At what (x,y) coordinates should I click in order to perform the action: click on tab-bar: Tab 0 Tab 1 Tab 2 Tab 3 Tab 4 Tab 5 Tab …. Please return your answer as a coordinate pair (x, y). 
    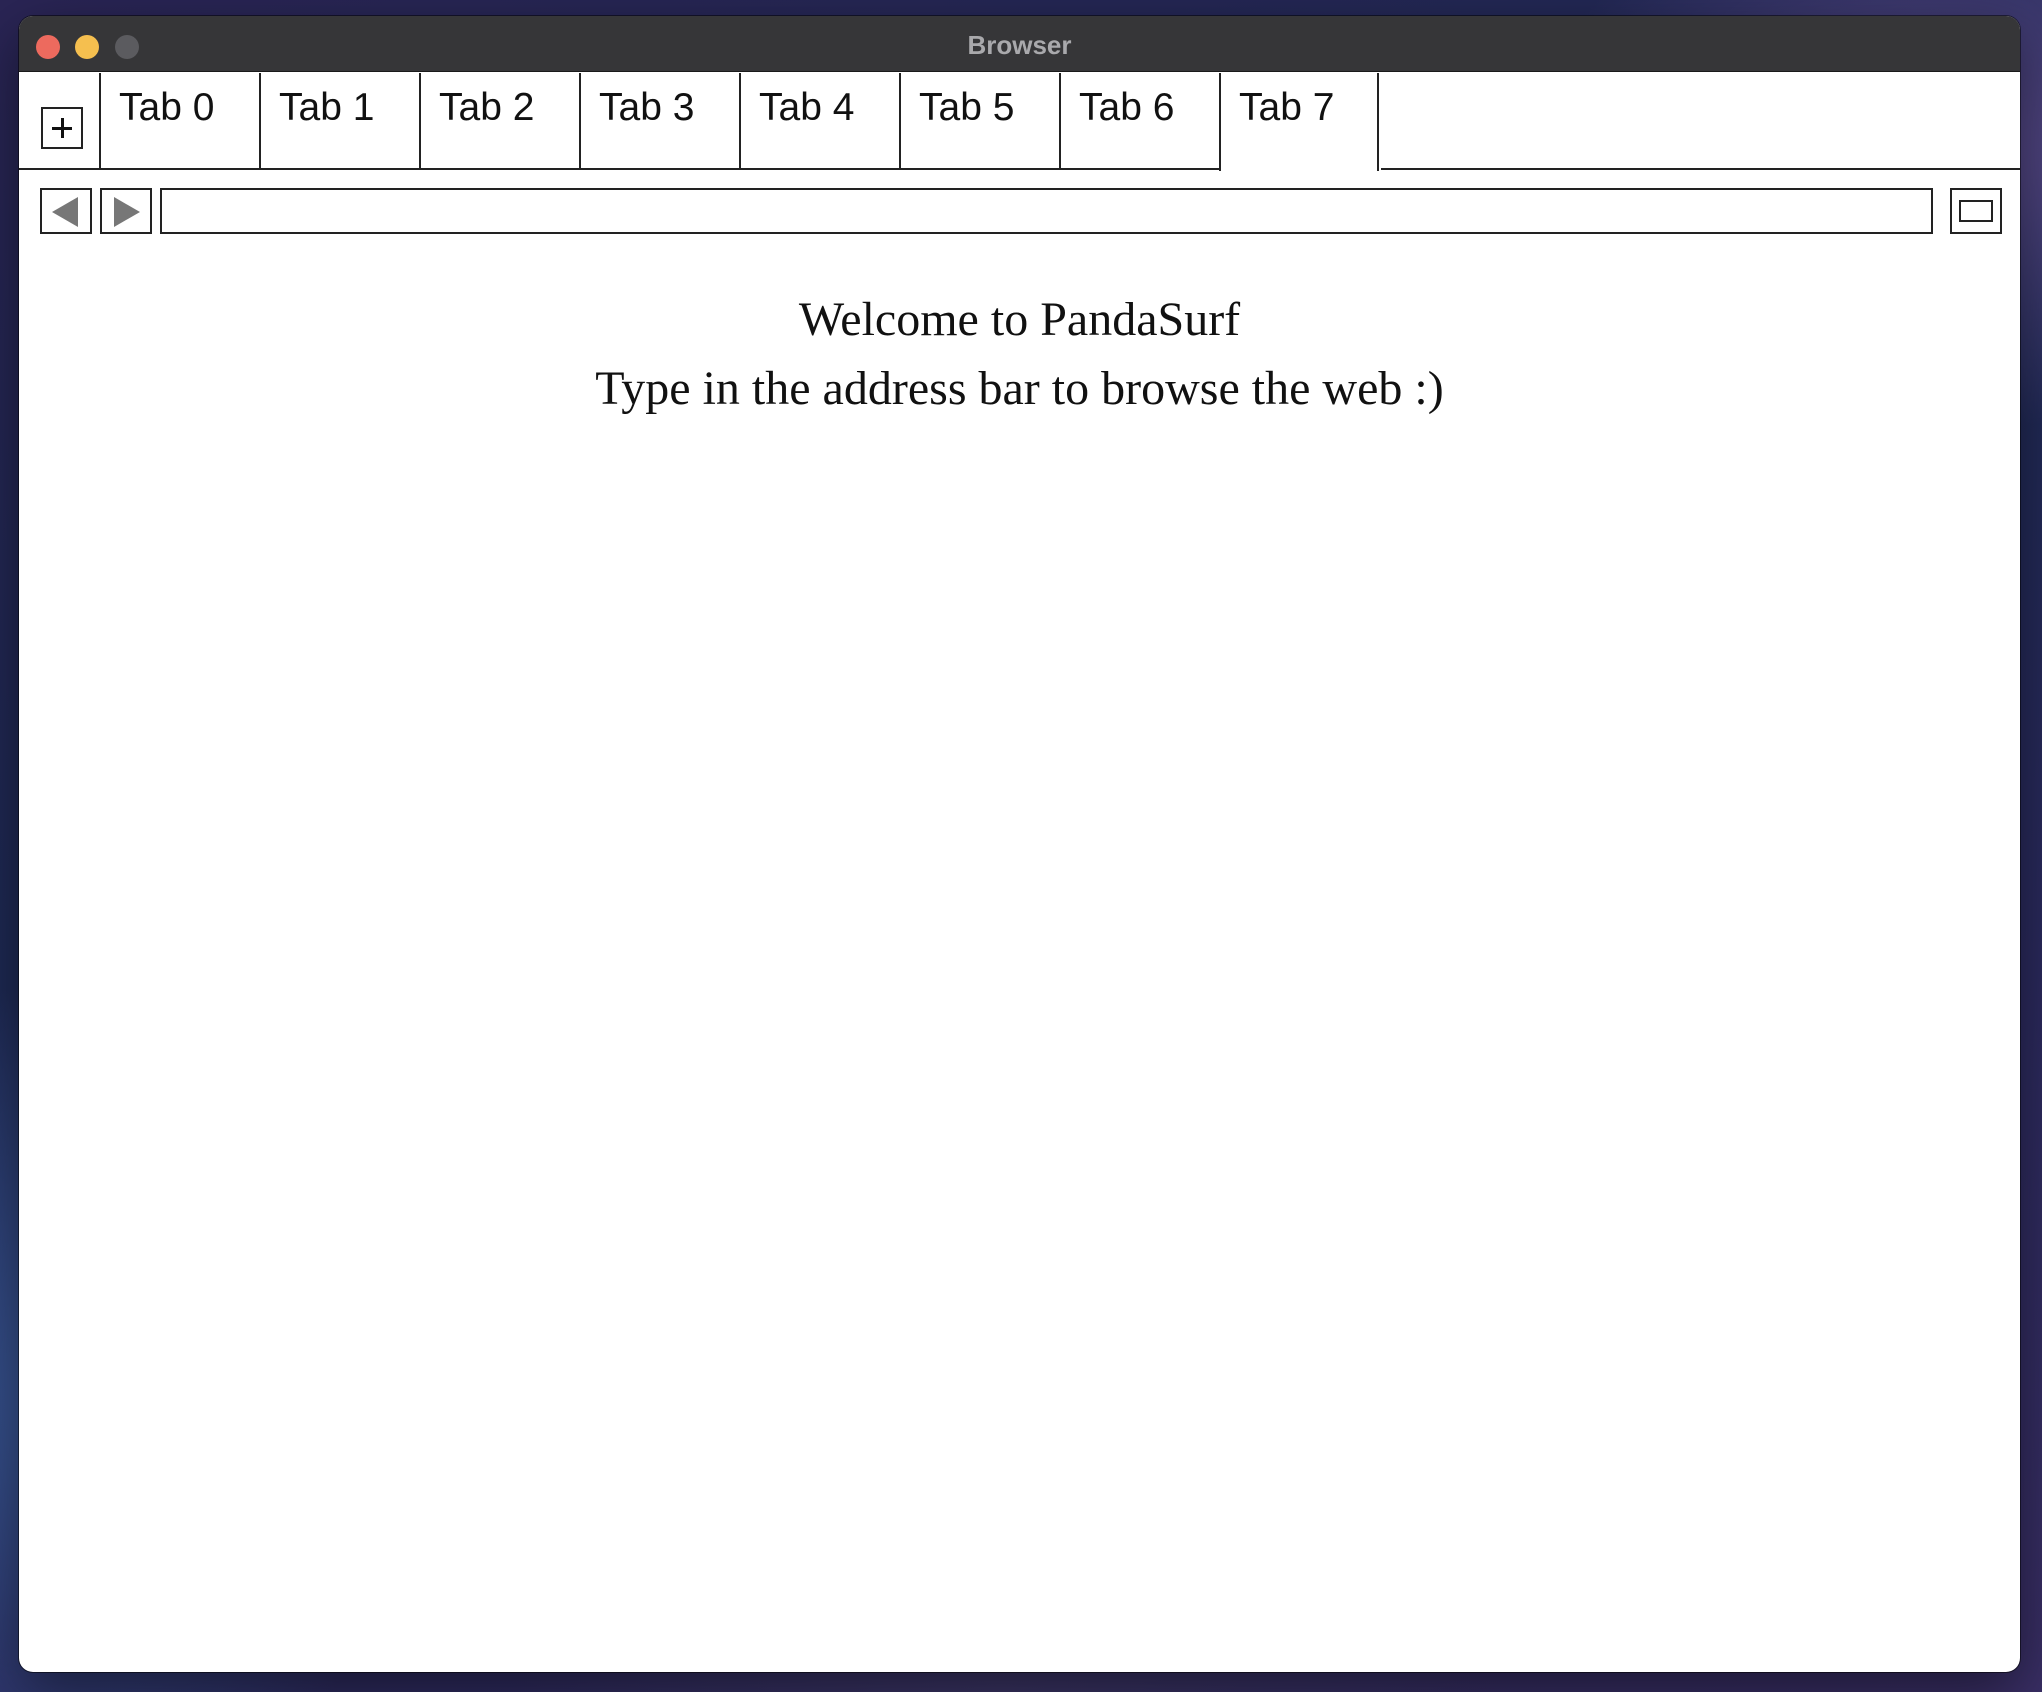
    Looking at the image, I should click on (1019, 122).